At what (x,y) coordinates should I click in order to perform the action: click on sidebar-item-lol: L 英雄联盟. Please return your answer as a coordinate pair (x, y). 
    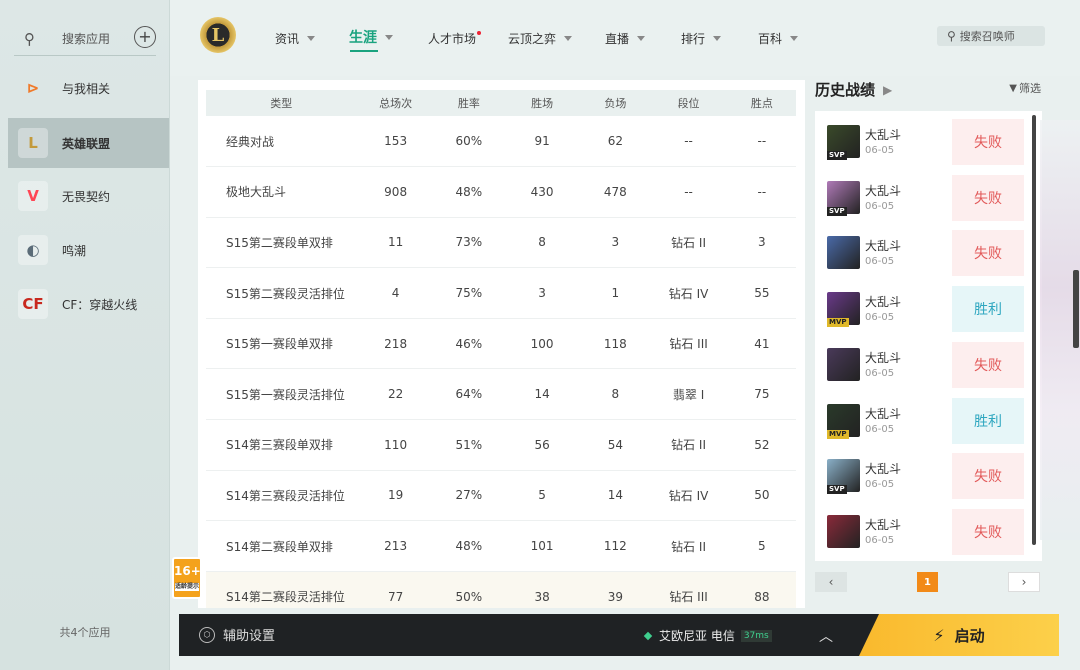
    Looking at the image, I should click on (88, 143).